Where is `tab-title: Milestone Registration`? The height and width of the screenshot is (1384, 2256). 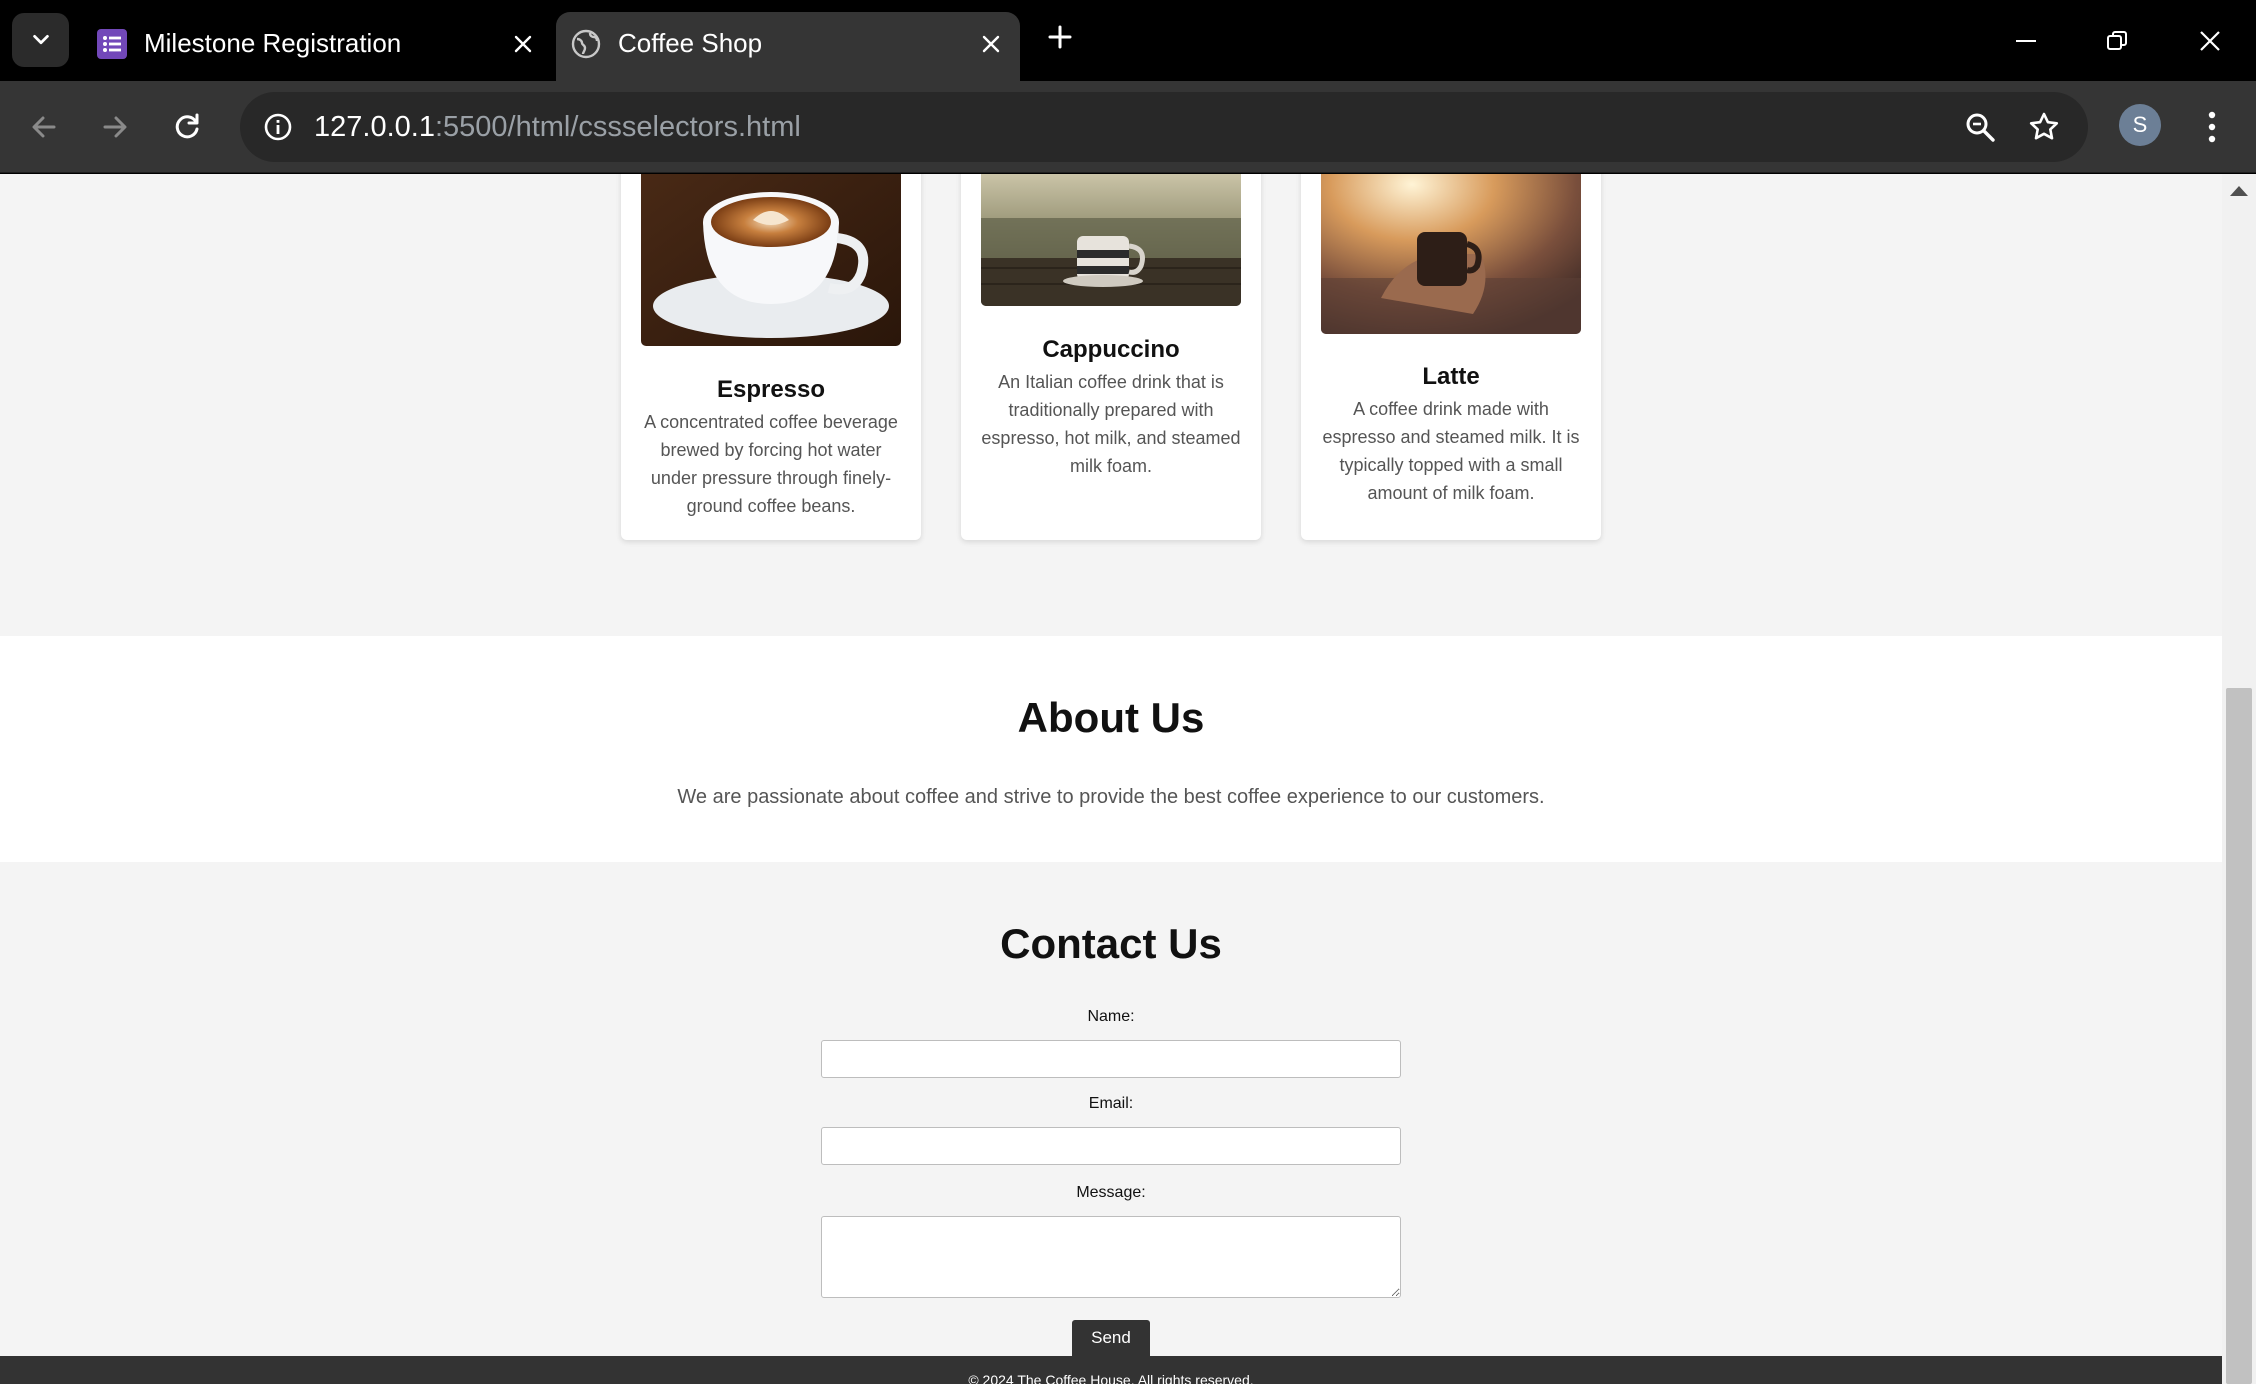
tab-title: Milestone Registration is located at coordinates (273, 43).